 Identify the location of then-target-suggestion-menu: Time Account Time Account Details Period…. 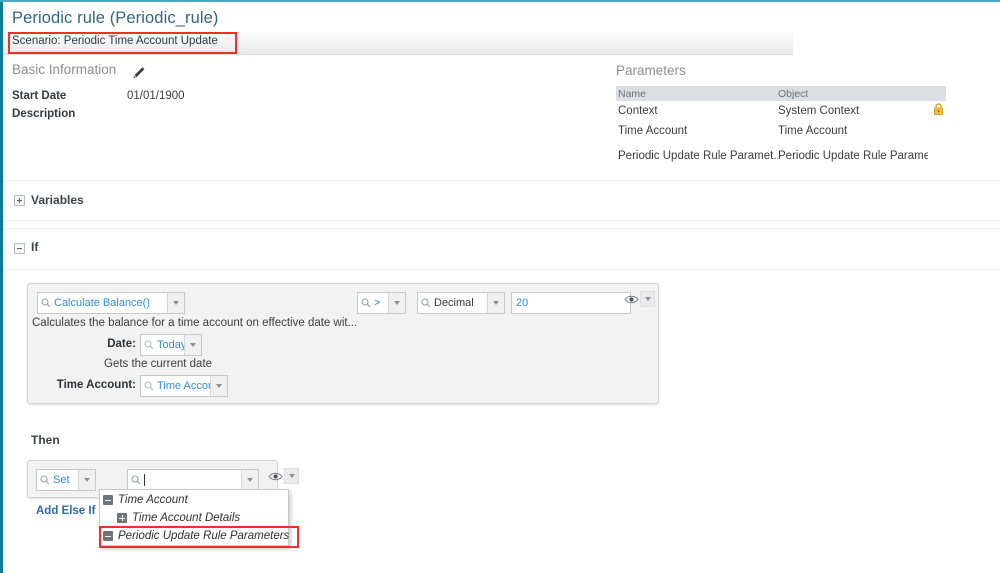
(194, 517).